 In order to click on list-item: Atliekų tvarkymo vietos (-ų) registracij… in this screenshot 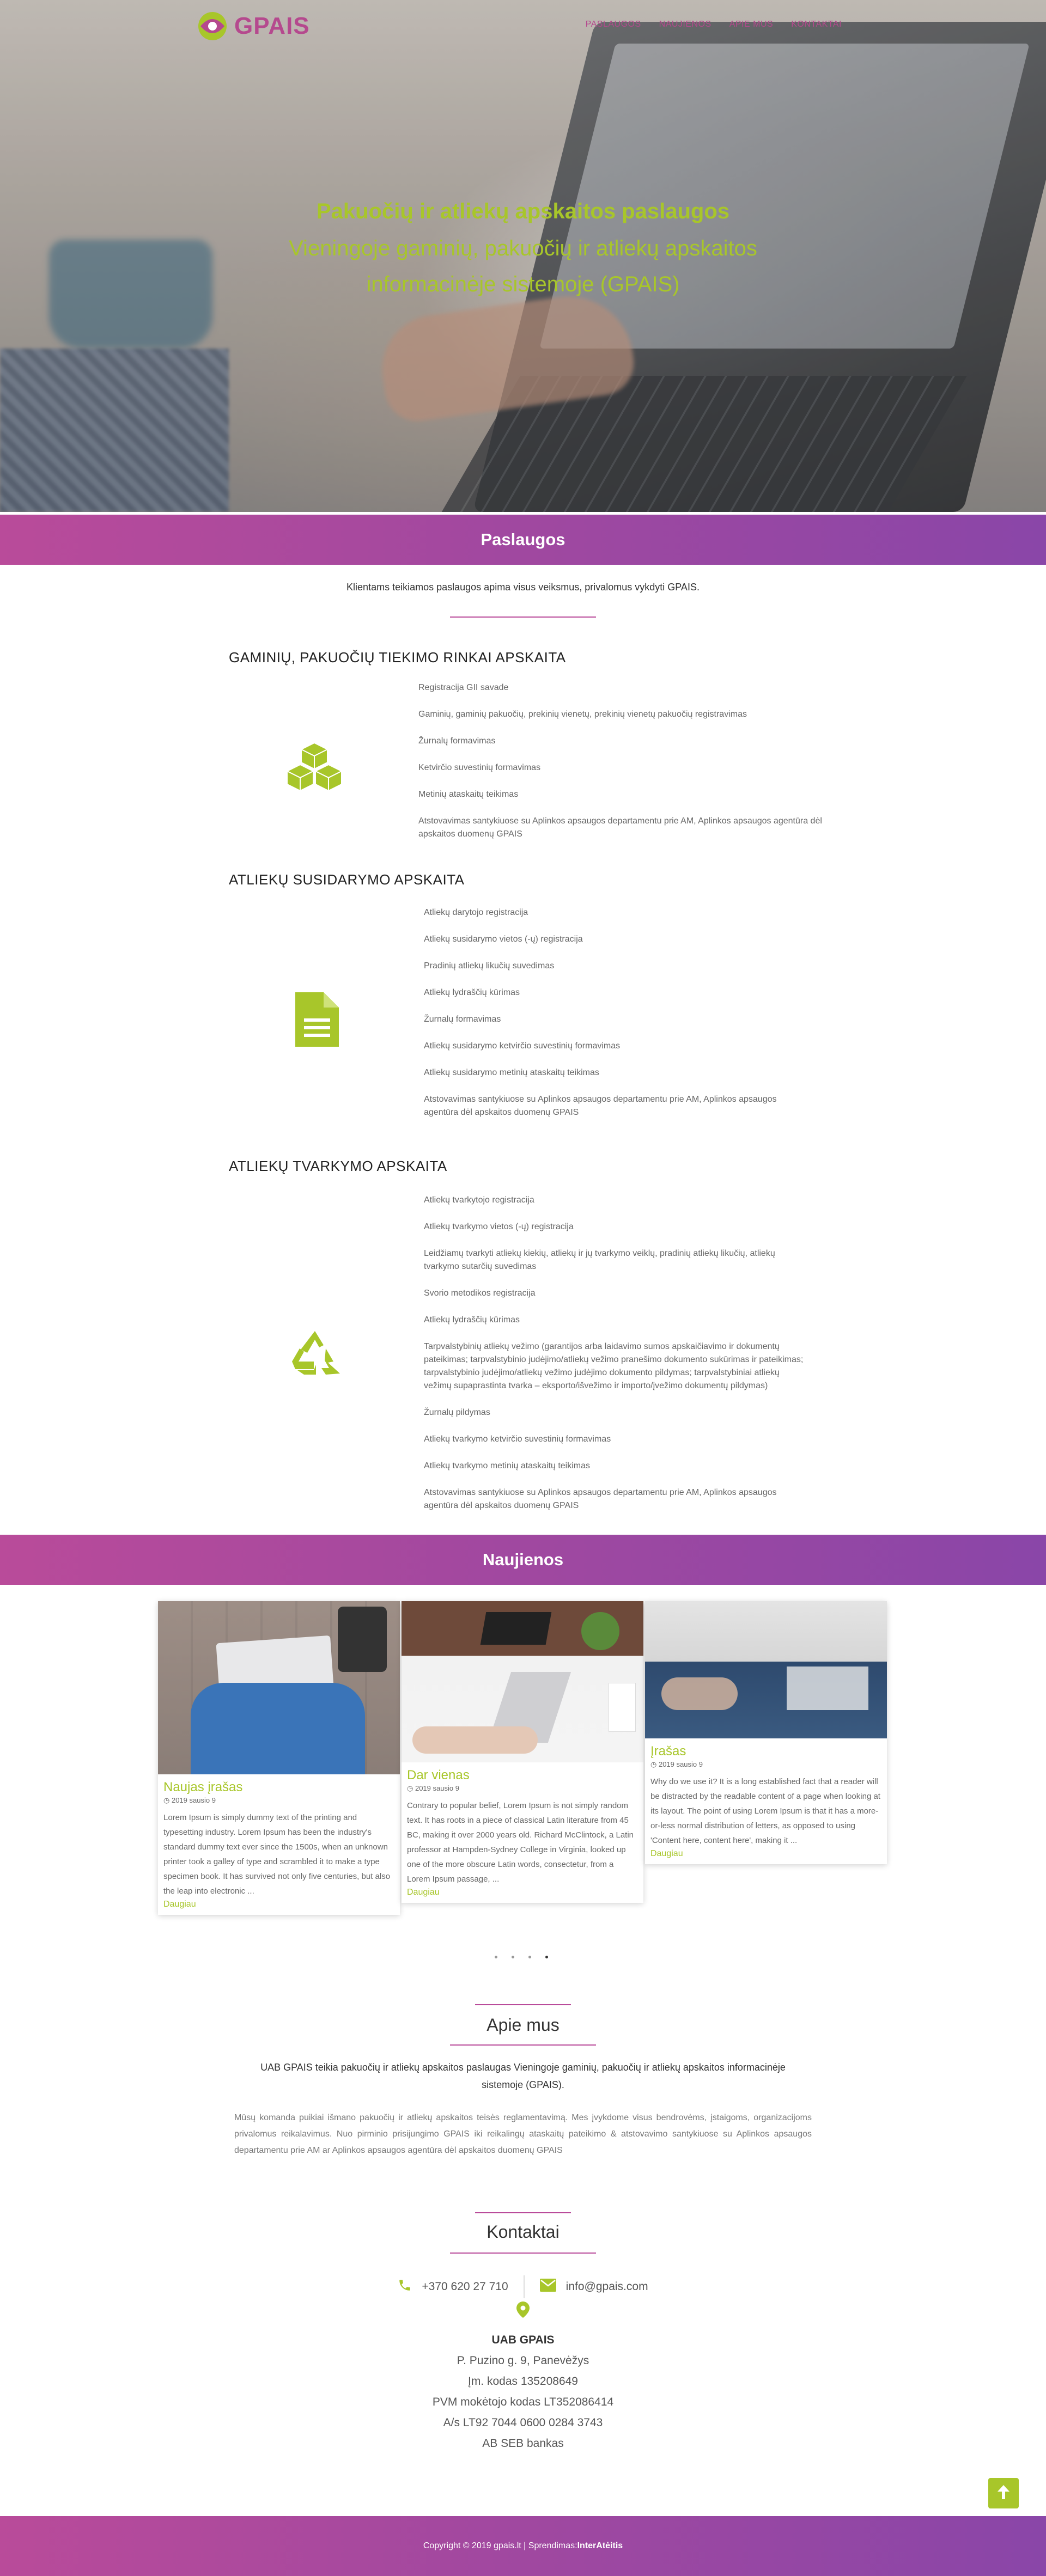, I will do `click(499, 1226)`.